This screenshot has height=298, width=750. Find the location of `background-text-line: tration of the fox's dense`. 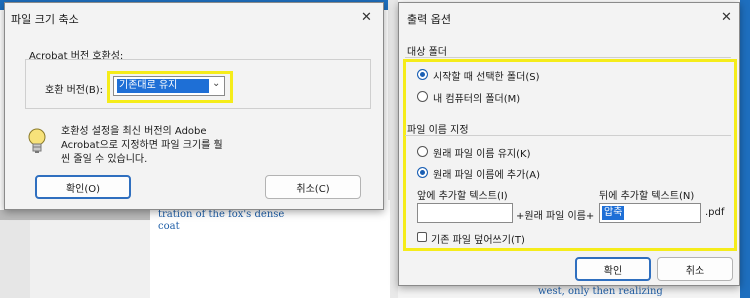

background-text-line: tration of the fox's dense is located at coordinates (221, 214).